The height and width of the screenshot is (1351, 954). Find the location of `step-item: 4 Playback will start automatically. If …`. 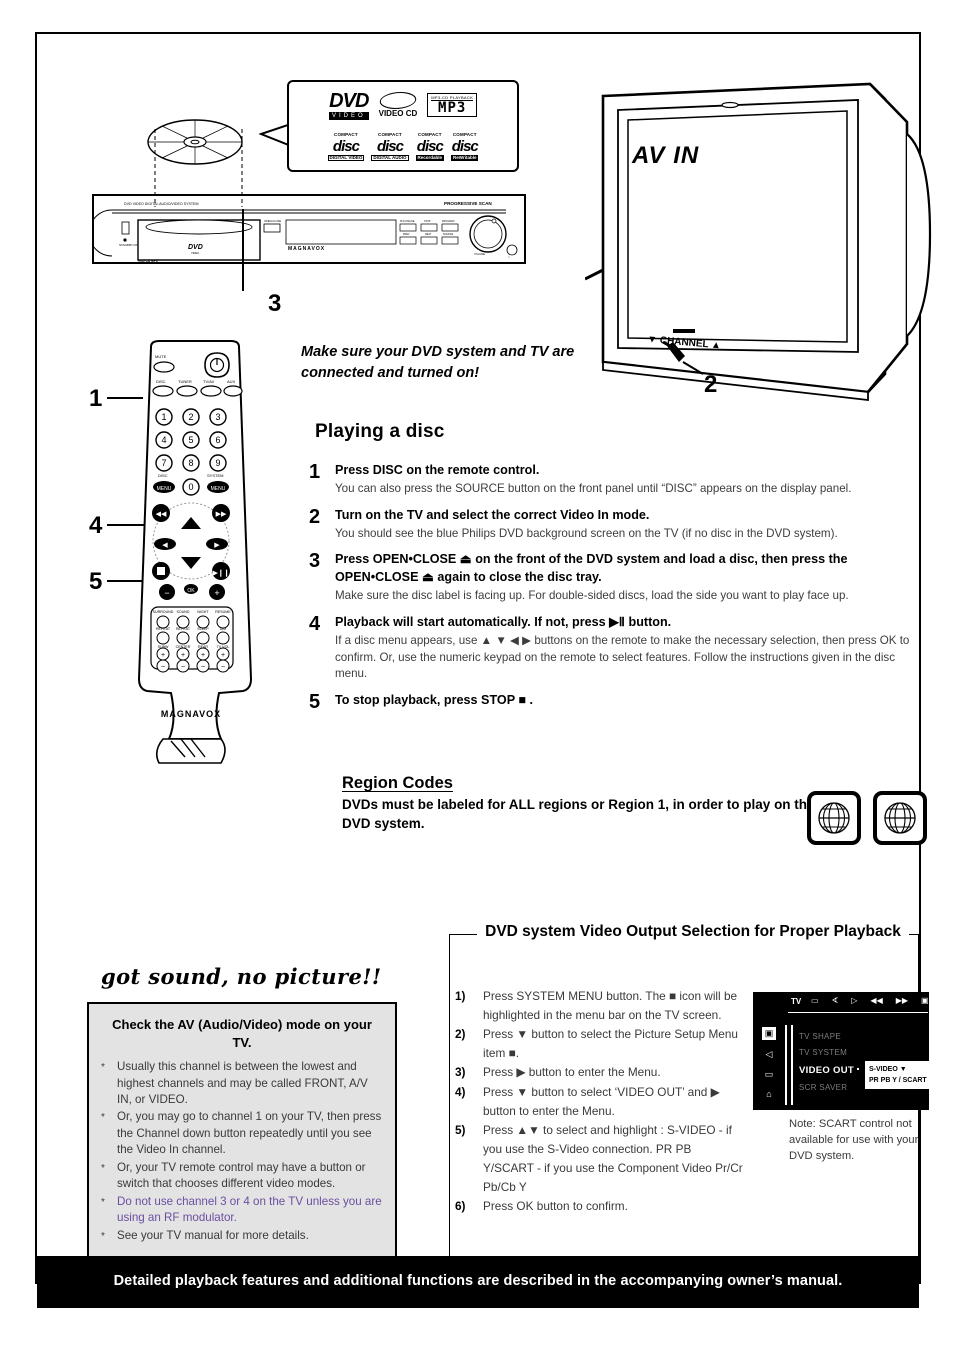

step-item: 4 Playback will start automatically. If … is located at coordinates (616, 647).